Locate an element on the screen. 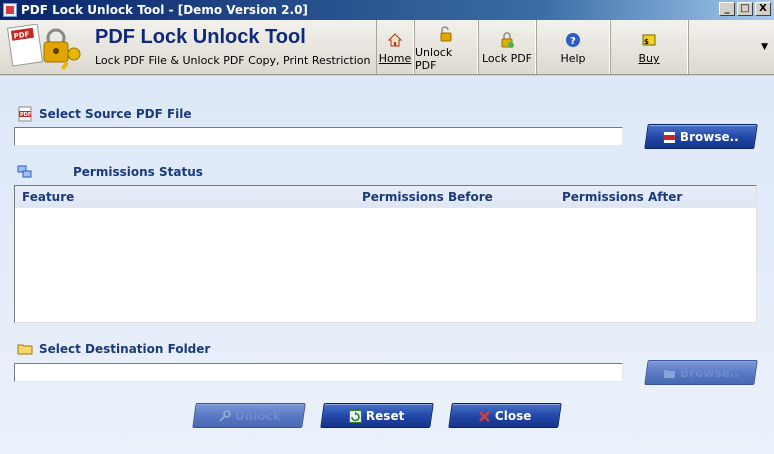  pdf-file-icon: PDF is located at coordinates (25, 114).